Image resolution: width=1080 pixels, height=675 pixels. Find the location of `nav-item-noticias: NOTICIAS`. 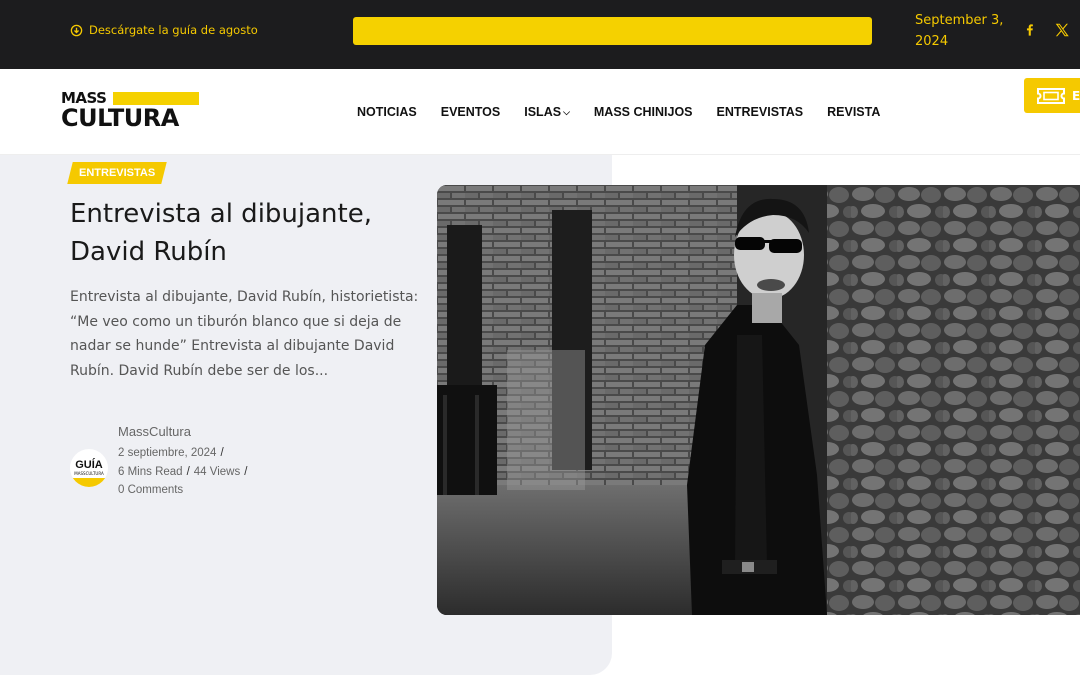

nav-item-noticias: NOTICIAS is located at coordinates (387, 112).